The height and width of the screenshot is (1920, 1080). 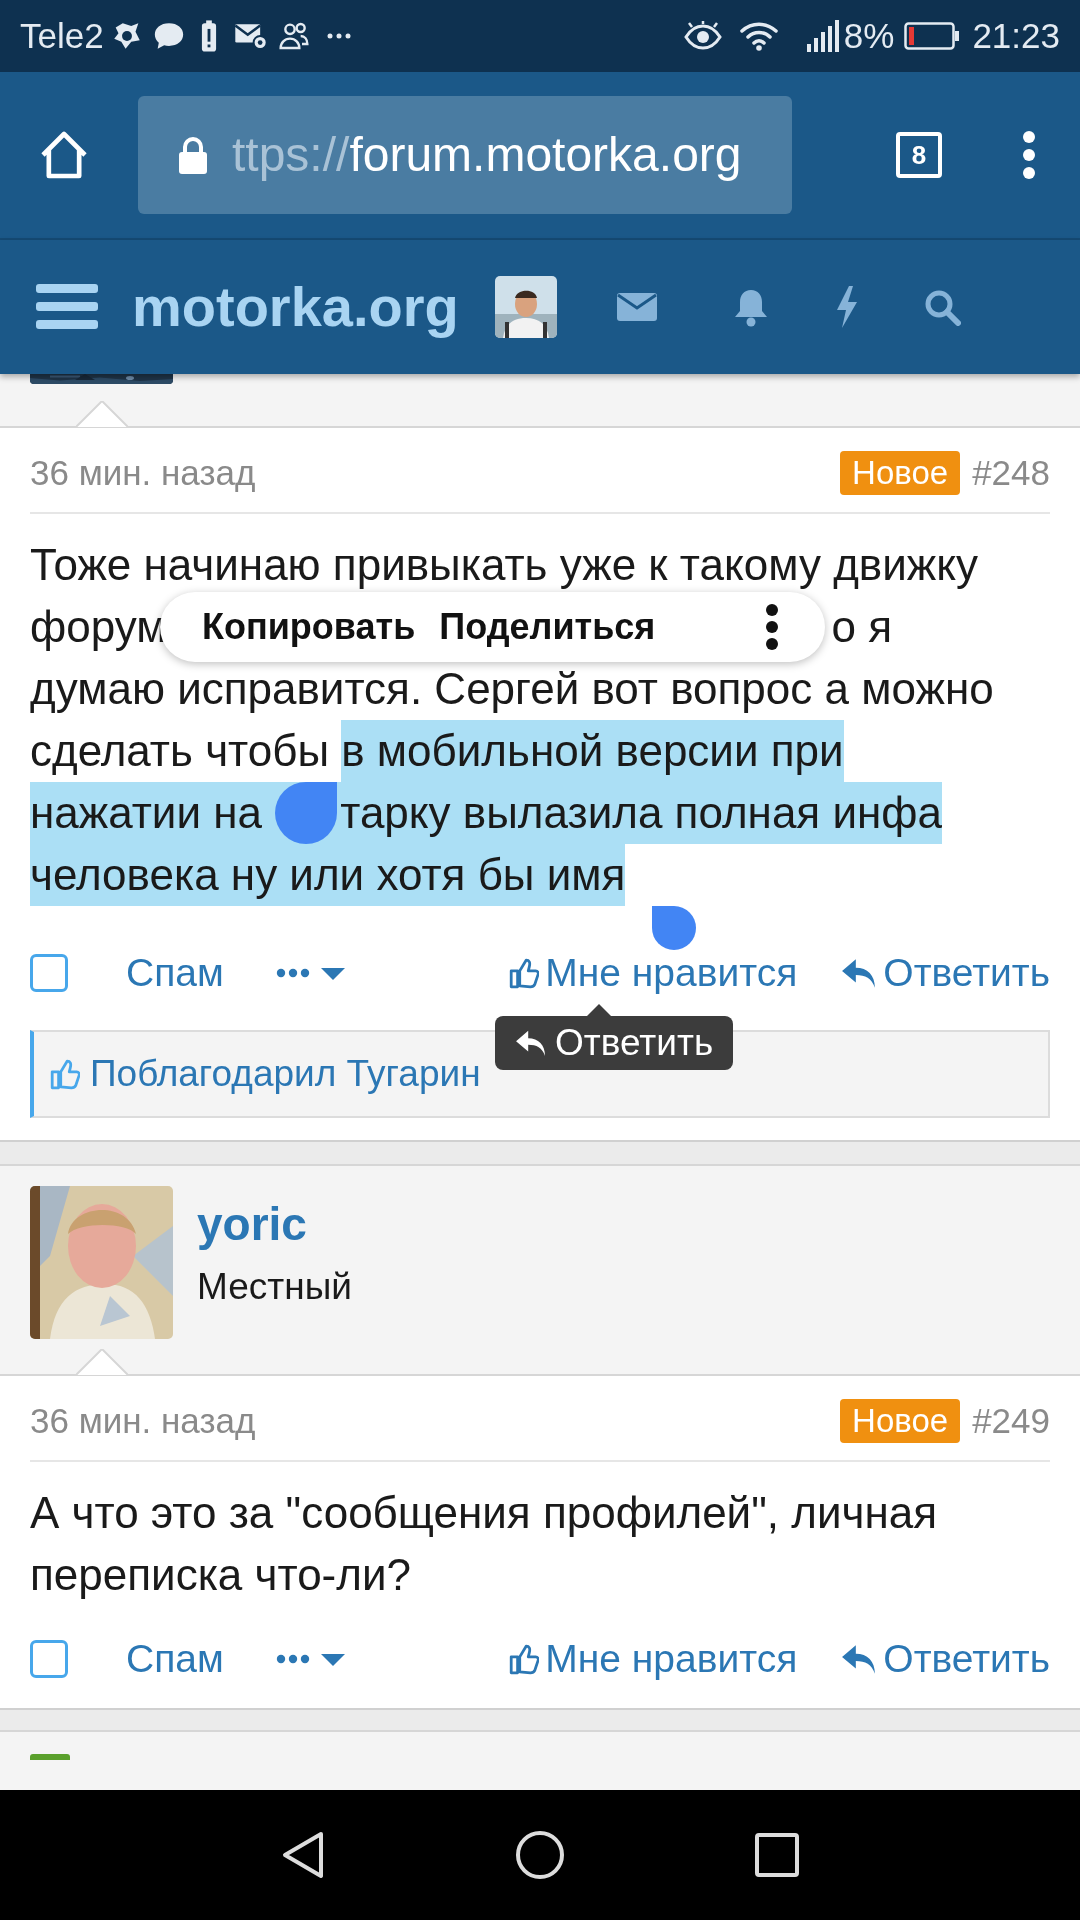 What do you see at coordinates (328, 875) in the screenshot?
I see `post-text: человека ну или хотя бы имя` at bounding box center [328, 875].